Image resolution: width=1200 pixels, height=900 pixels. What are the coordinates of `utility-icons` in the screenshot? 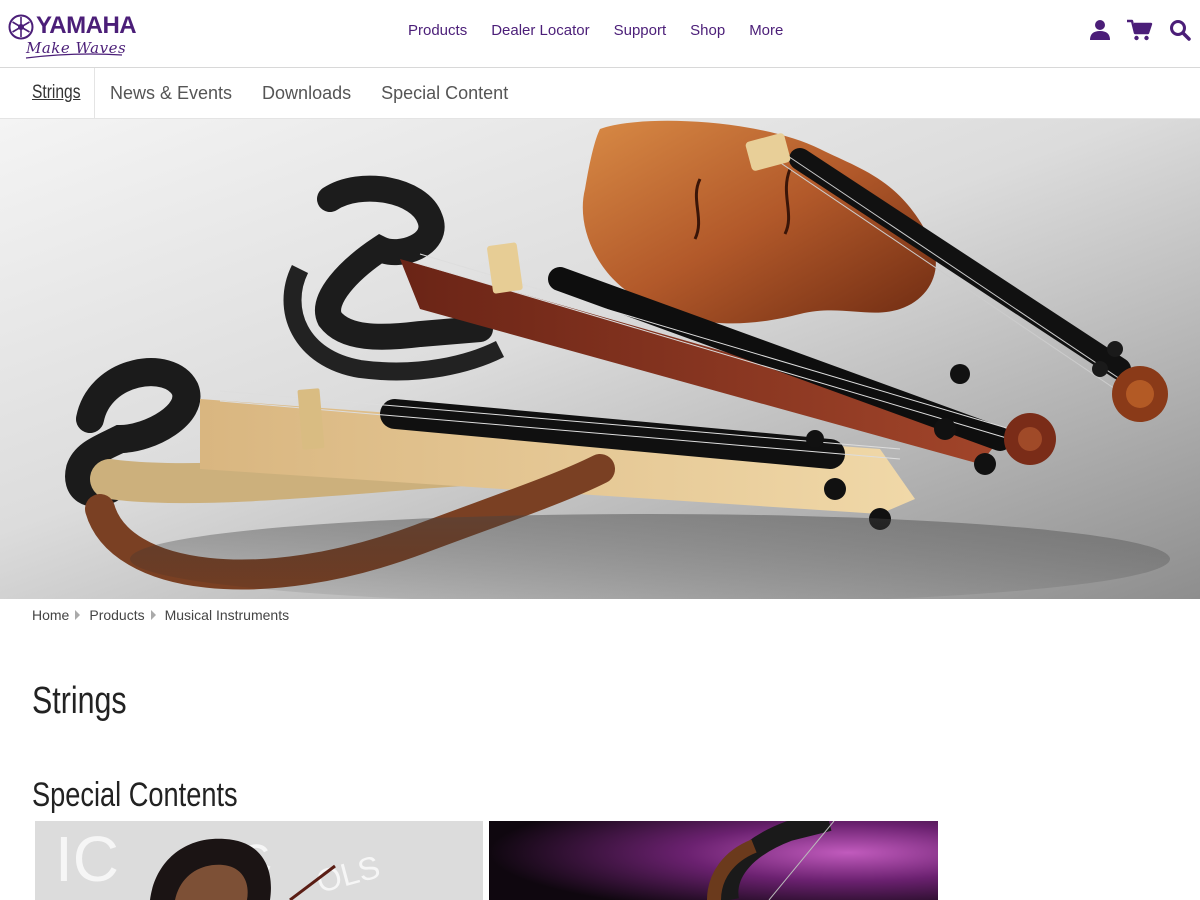 It's located at (1140, 30).